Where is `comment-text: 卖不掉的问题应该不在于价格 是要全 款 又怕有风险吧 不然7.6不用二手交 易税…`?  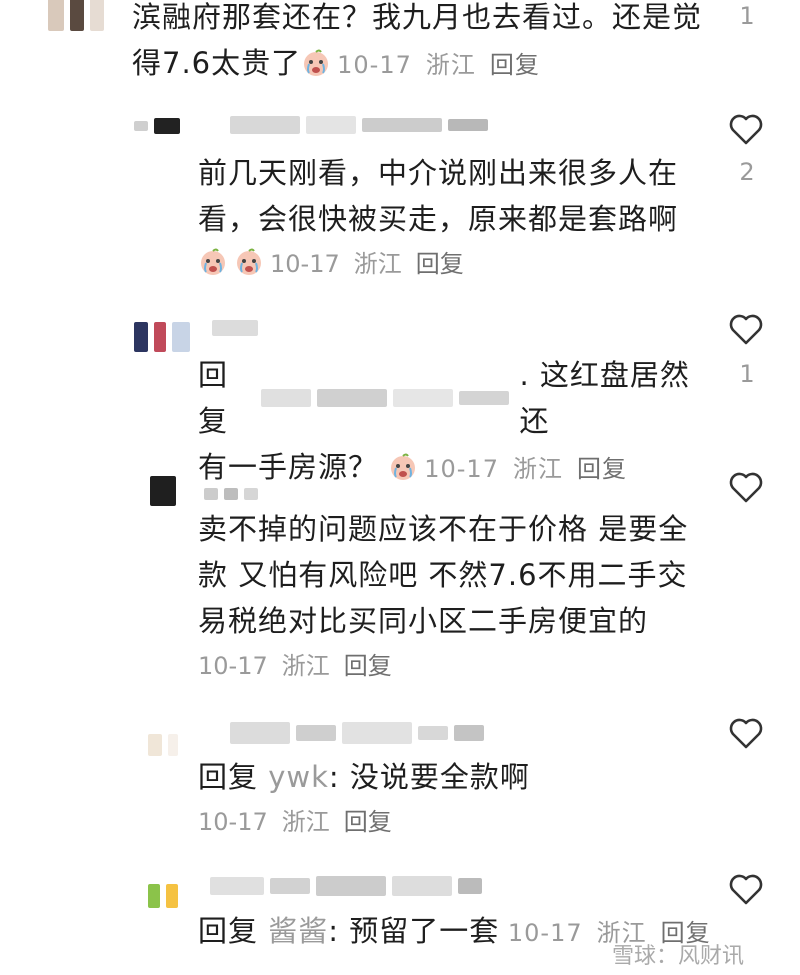 comment-text: 卖不掉的问题应该不在于价格 是要全 款 又怕有风险吧 不然7.6不用二手交 易税… is located at coordinates (443, 575).